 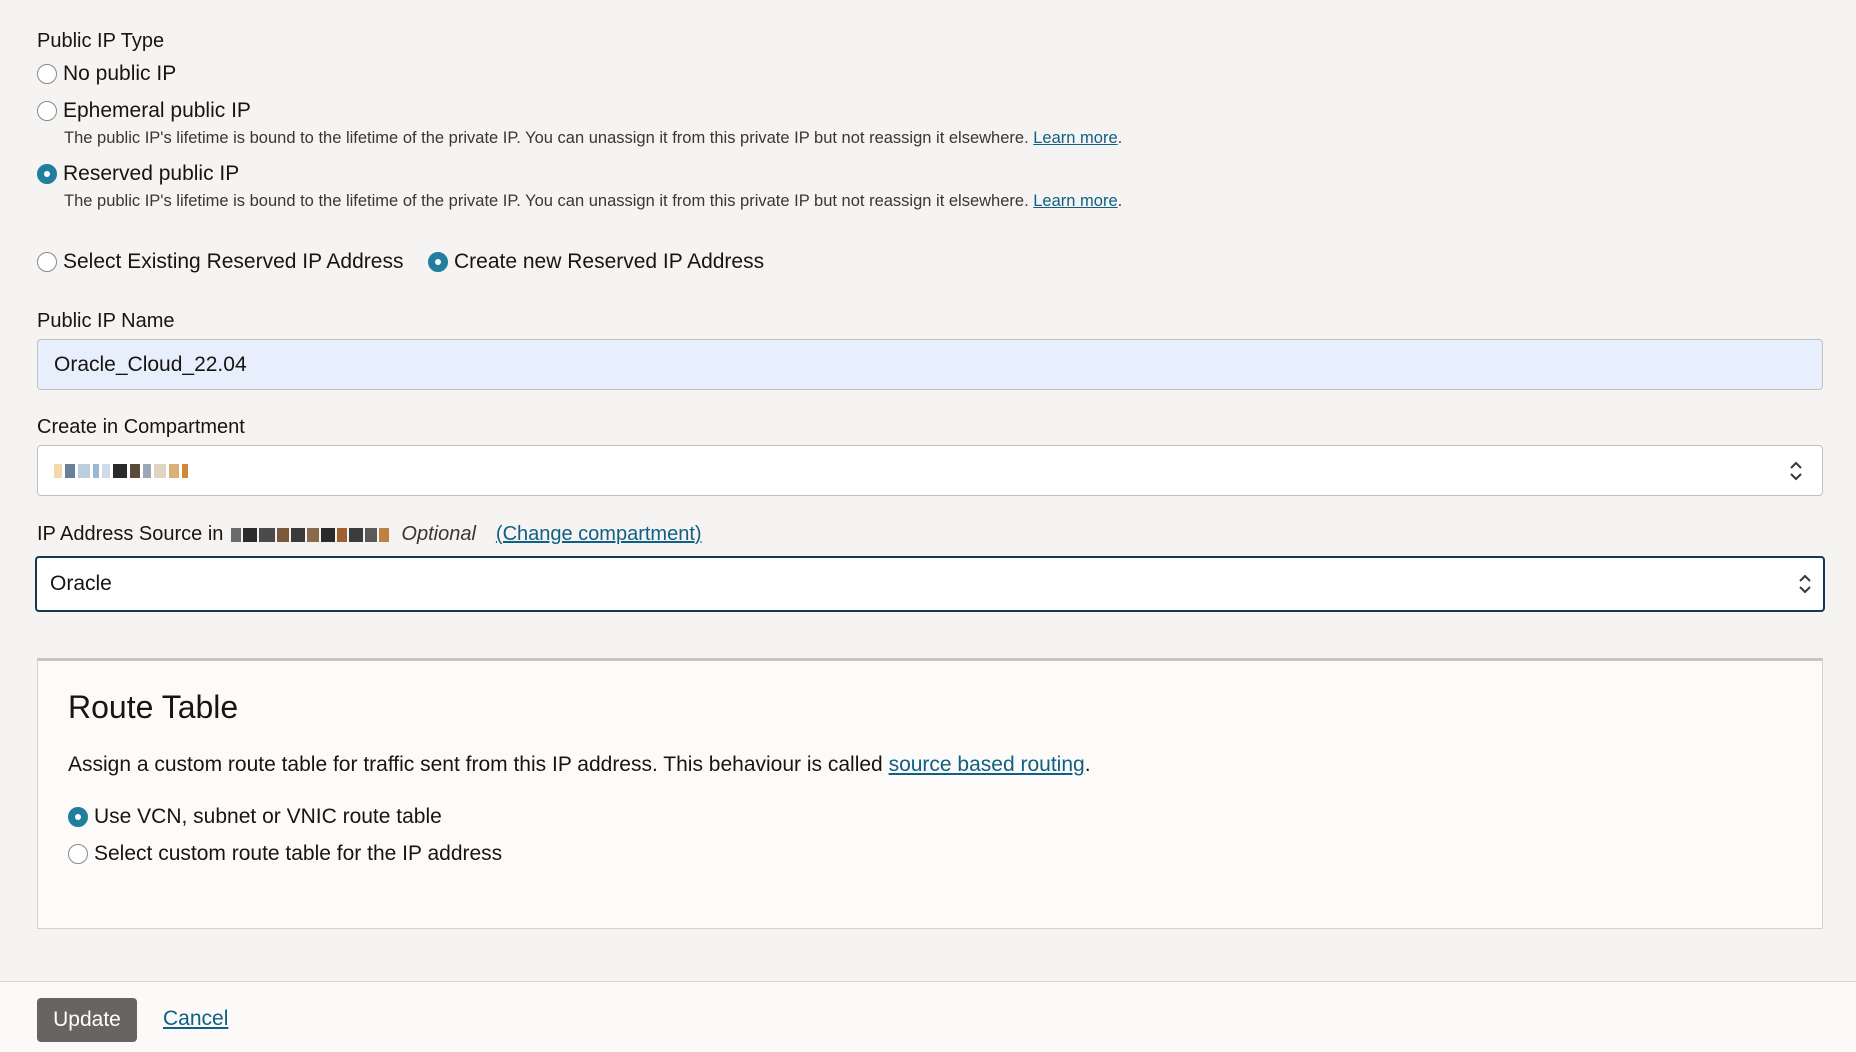 What do you see at coordinates (268, 816) in the screenshot?
I see `radio-label: Use VCN, subnet or VNIC route table` at bounding box center [268, 816].